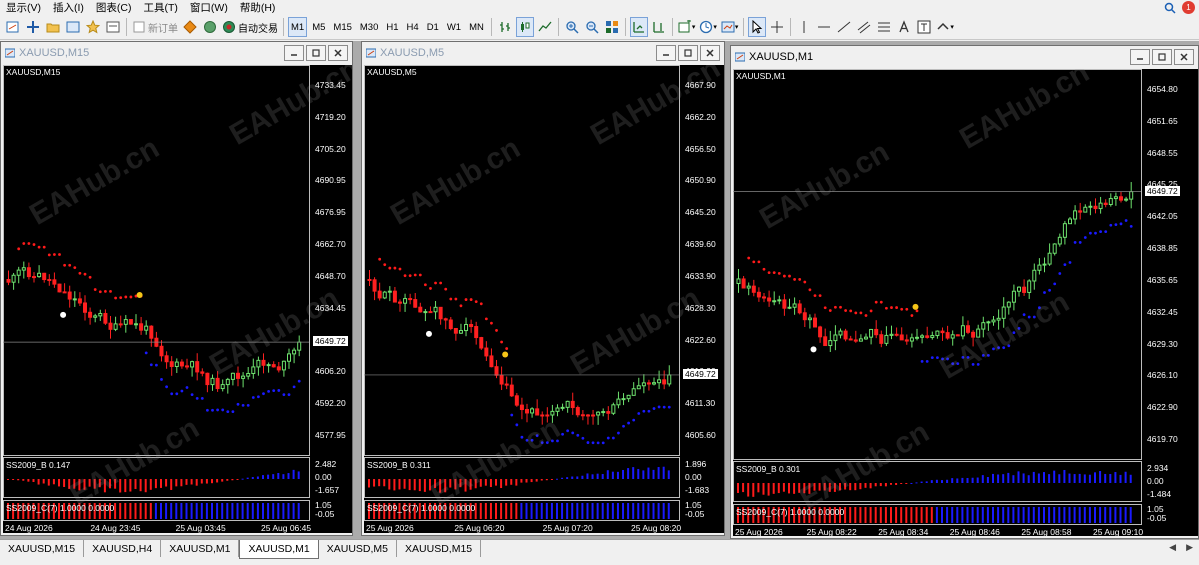 The height and width of the screenshot is (565, 1199). Describe the element at coordinates (358, 548) in the screenshot. I see `tab-xauusd-m5: XAUUSD,M5` at that location.